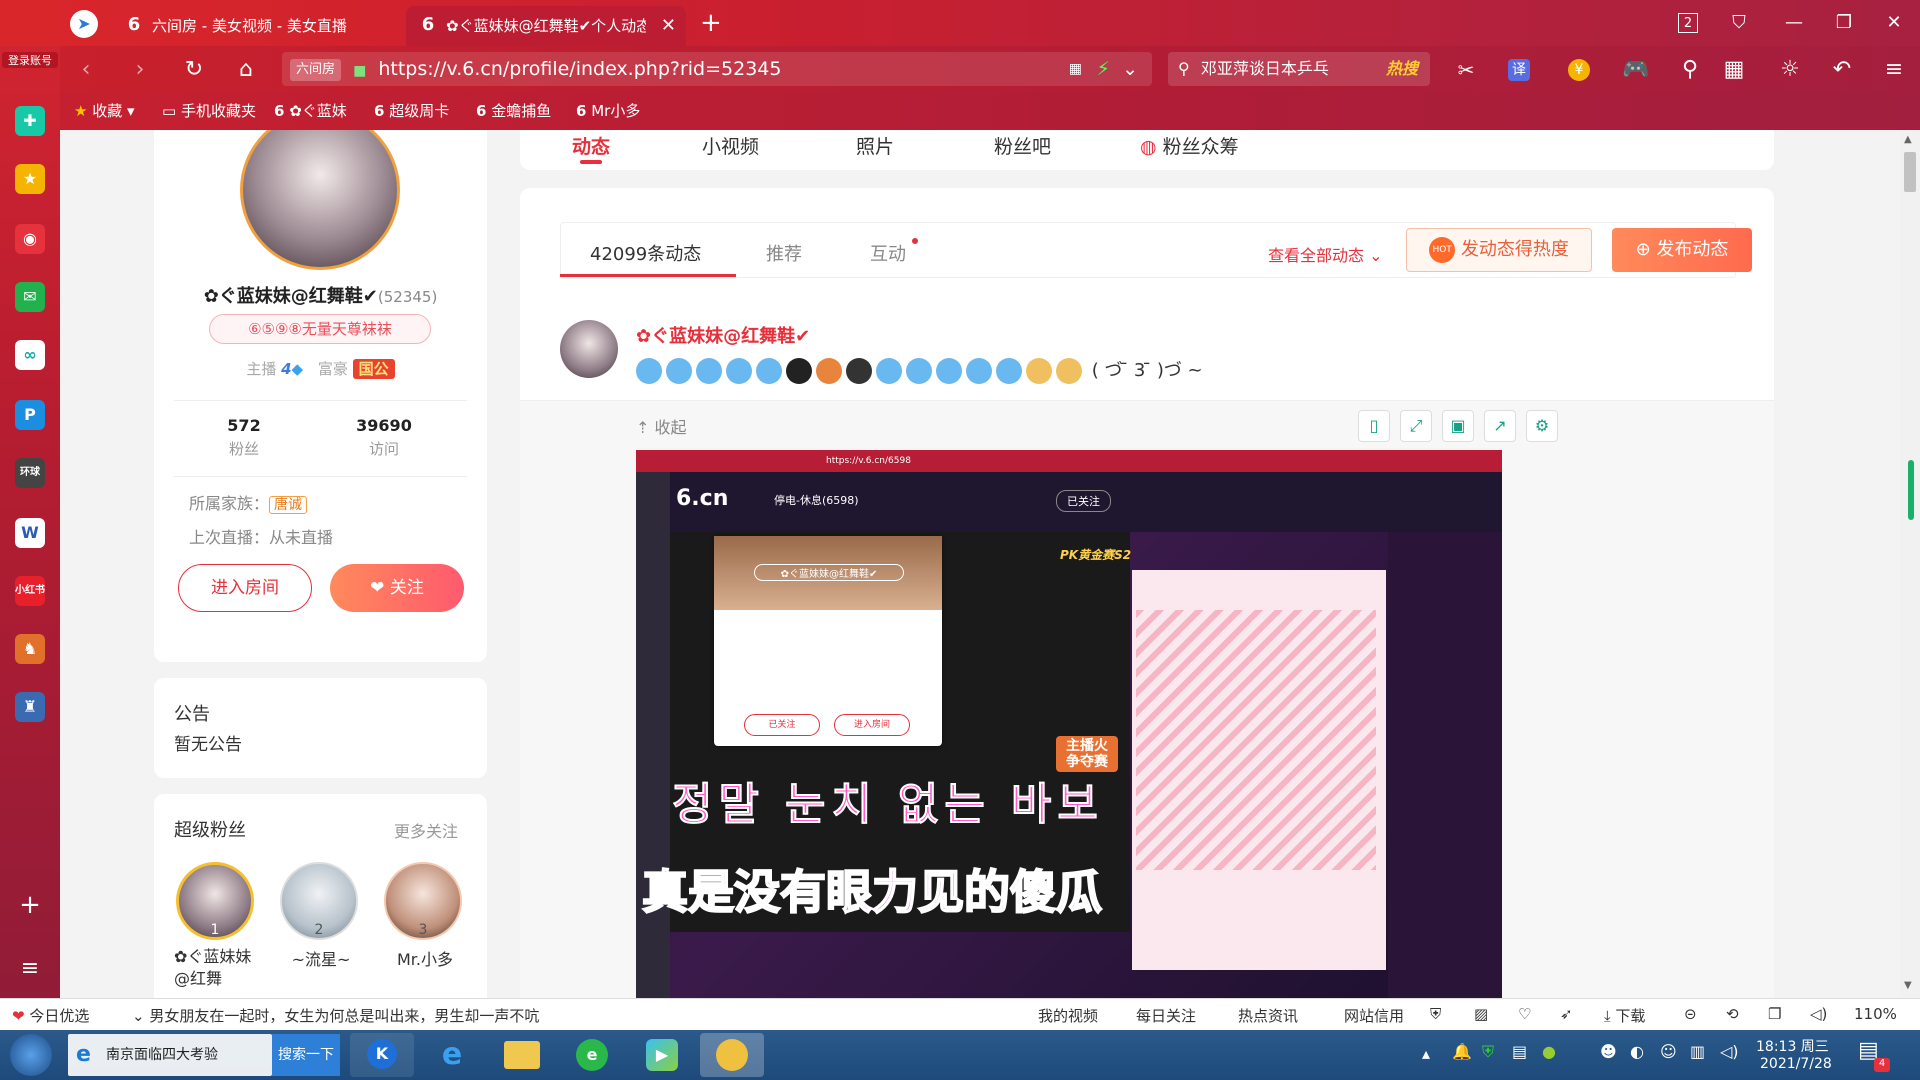  I want to click on status-my-video: 我的视频, so click(1068, 1015).